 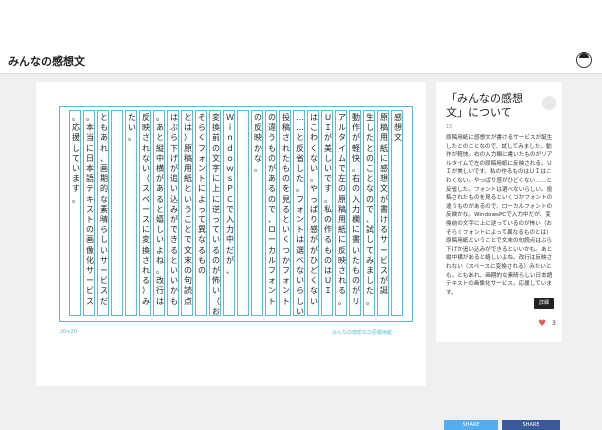 What do you see at coordinates (103, 213) in the screenshot?
I see `manuscript-column: ともあれ、画期的な素晴らしいサービスだ` at bounding box center [103, 213].